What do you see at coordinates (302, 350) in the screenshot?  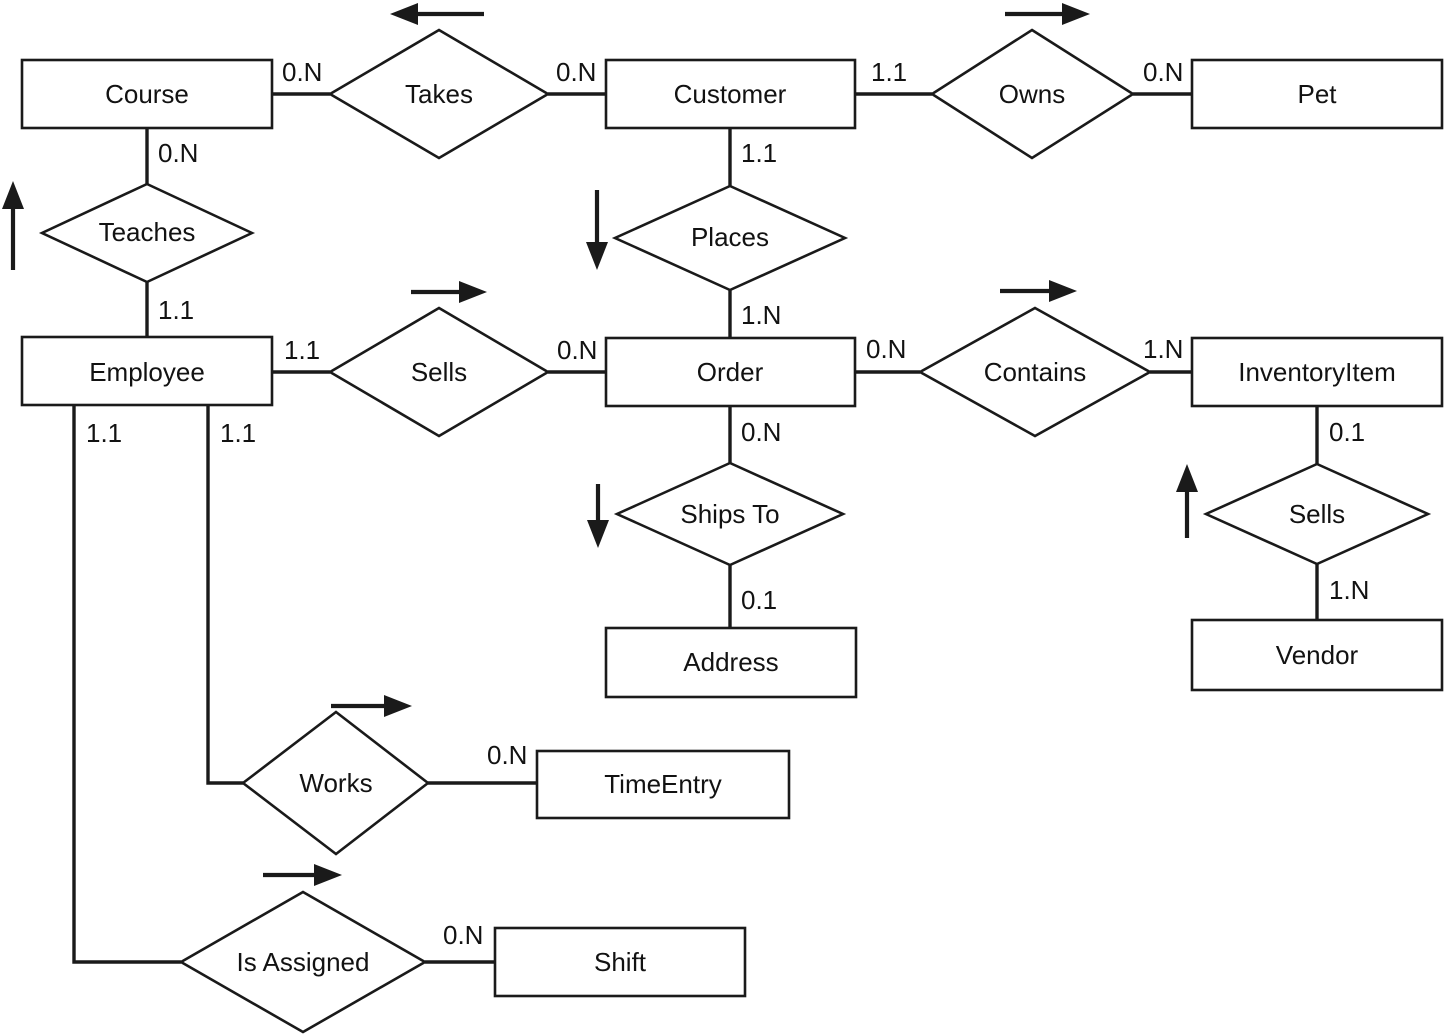 I see `cardinality-employee-sells: 1.1` at bounding box center [302, 350].